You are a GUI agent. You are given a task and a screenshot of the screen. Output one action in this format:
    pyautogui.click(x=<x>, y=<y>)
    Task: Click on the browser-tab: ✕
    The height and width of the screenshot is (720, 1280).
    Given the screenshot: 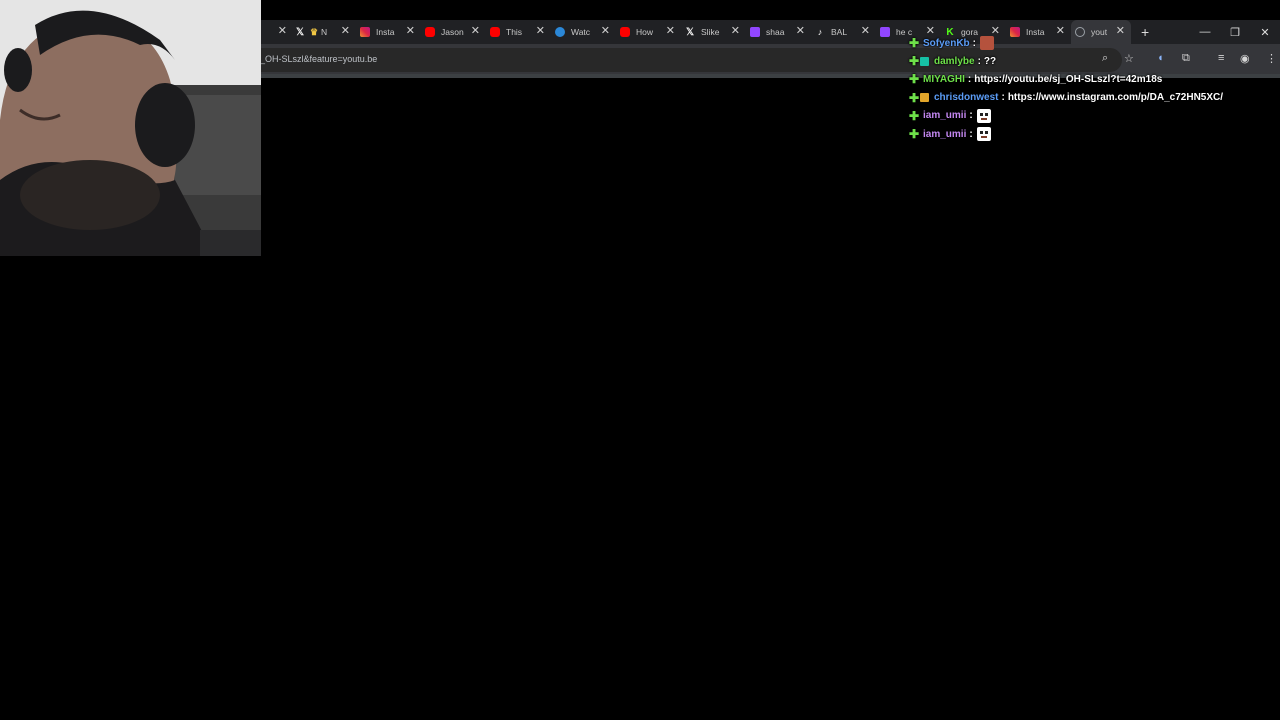 What is the action you would take?
    pyautogui.click(x=275, y=32)
    